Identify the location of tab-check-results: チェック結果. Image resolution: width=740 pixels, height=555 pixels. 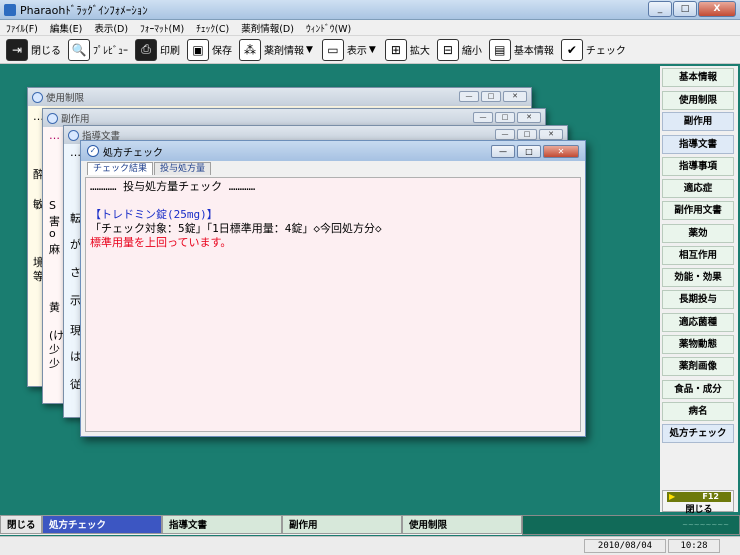
(120, 168).